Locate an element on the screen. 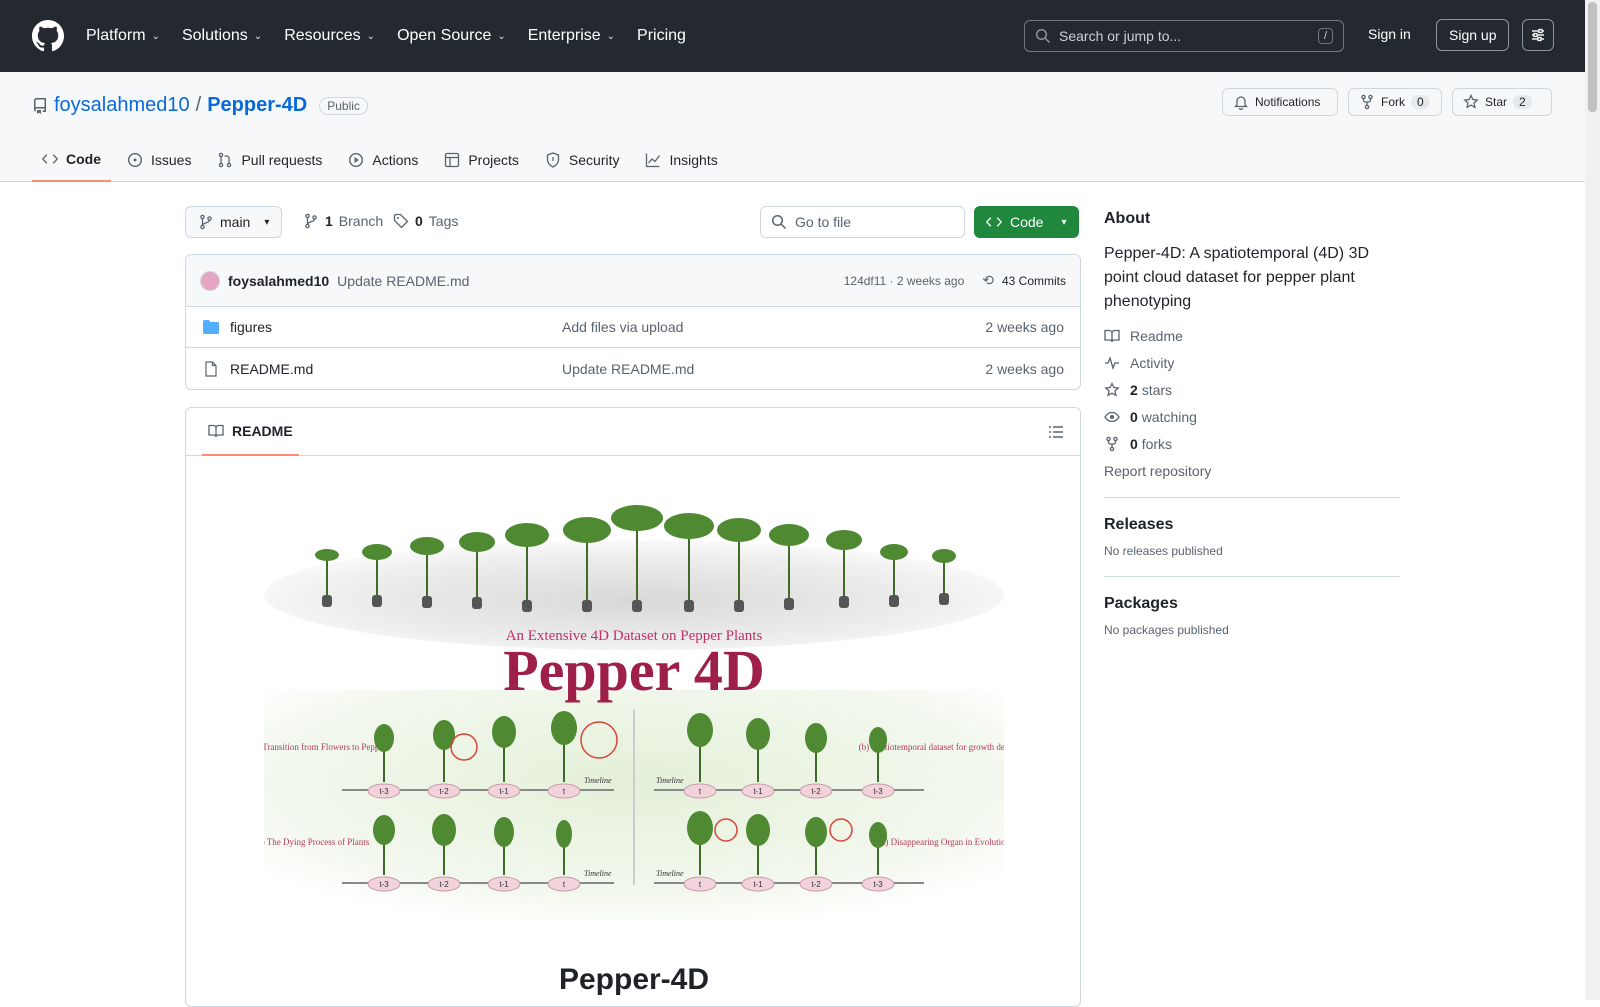 Image resolution: width=1600 pixels, height=1007 pixels. caret-down-icon: ▾ is located at coordinates (1064, 222).